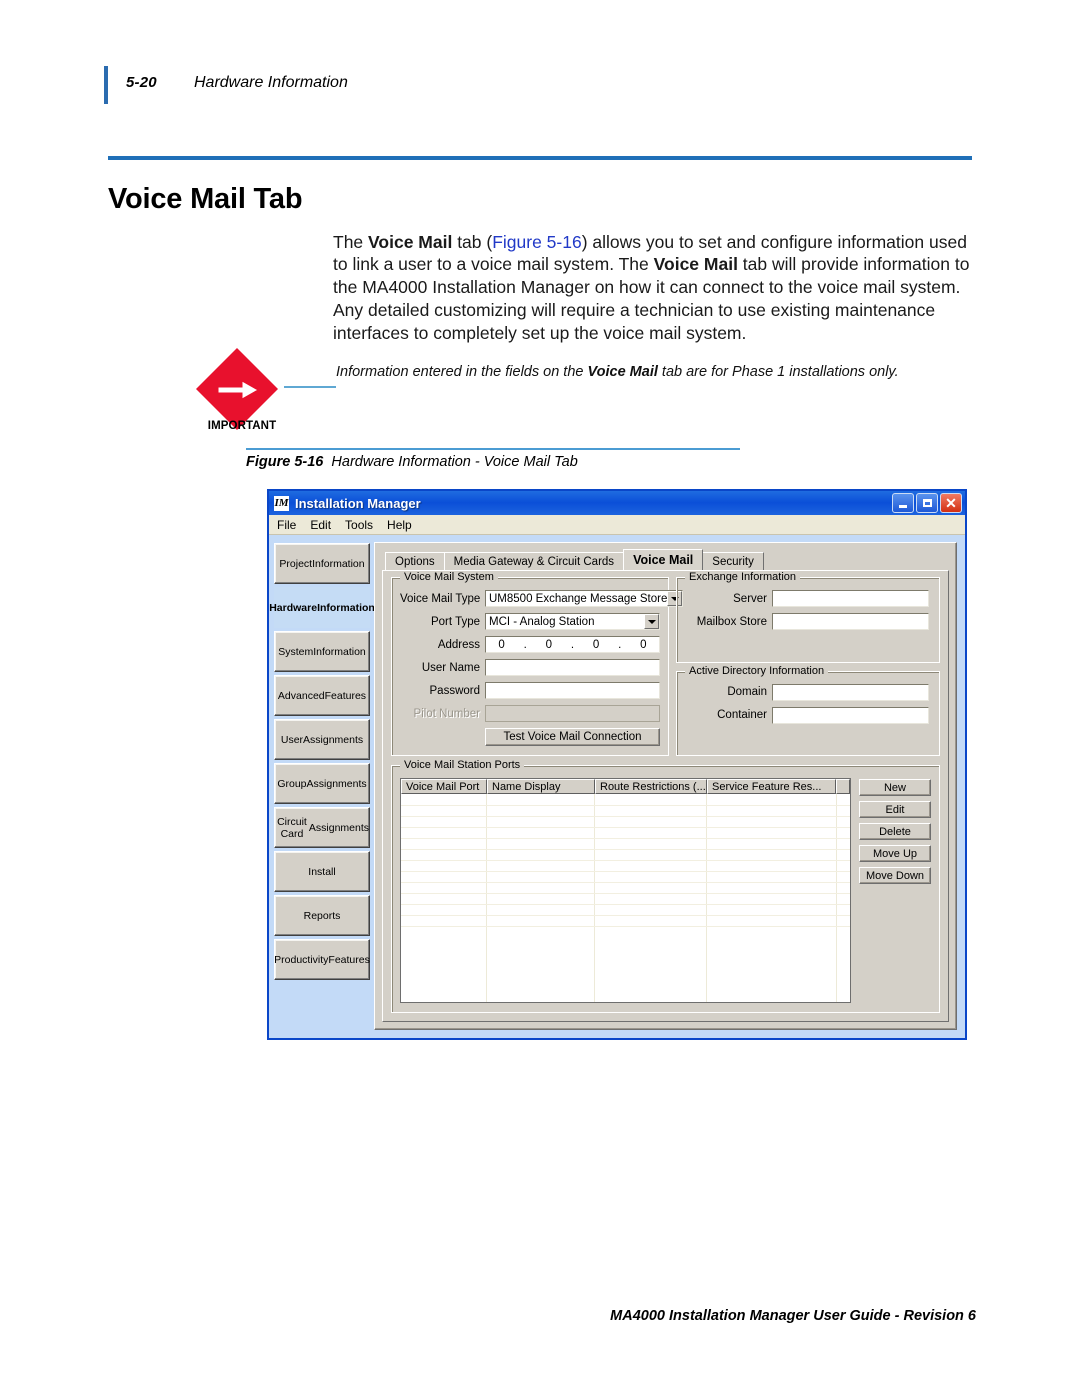  I want to click on address-ip-input: 0 . 0 . 0 . 0, so click(572, 644).